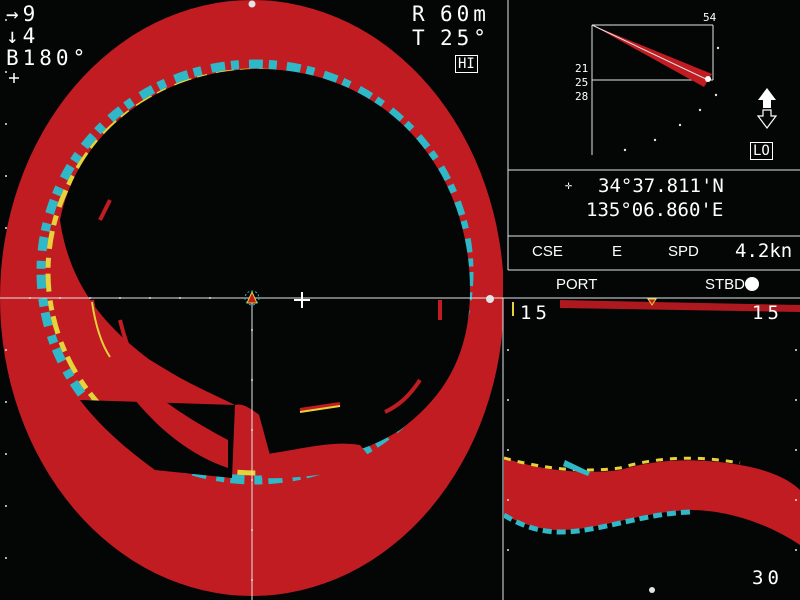  I want to click on stbd-label: STBD, so click(725, 284).